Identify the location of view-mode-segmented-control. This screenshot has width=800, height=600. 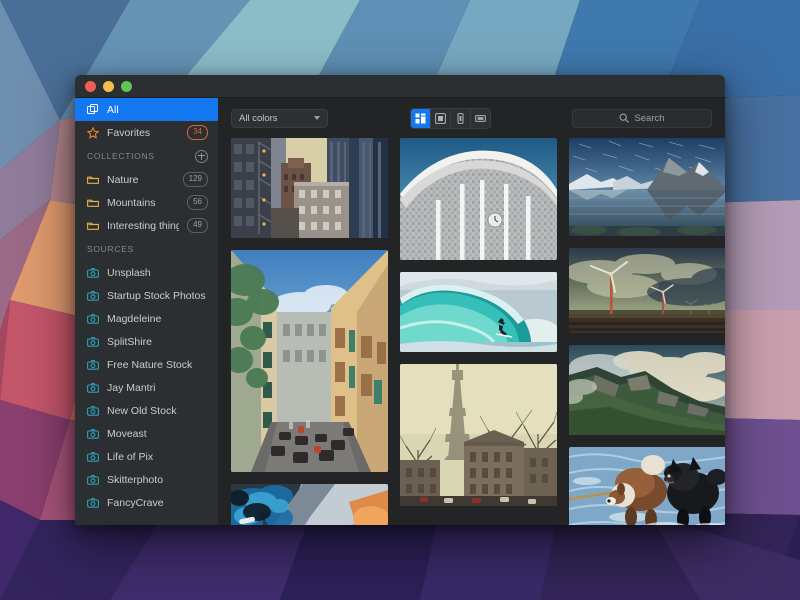
(450, 118).